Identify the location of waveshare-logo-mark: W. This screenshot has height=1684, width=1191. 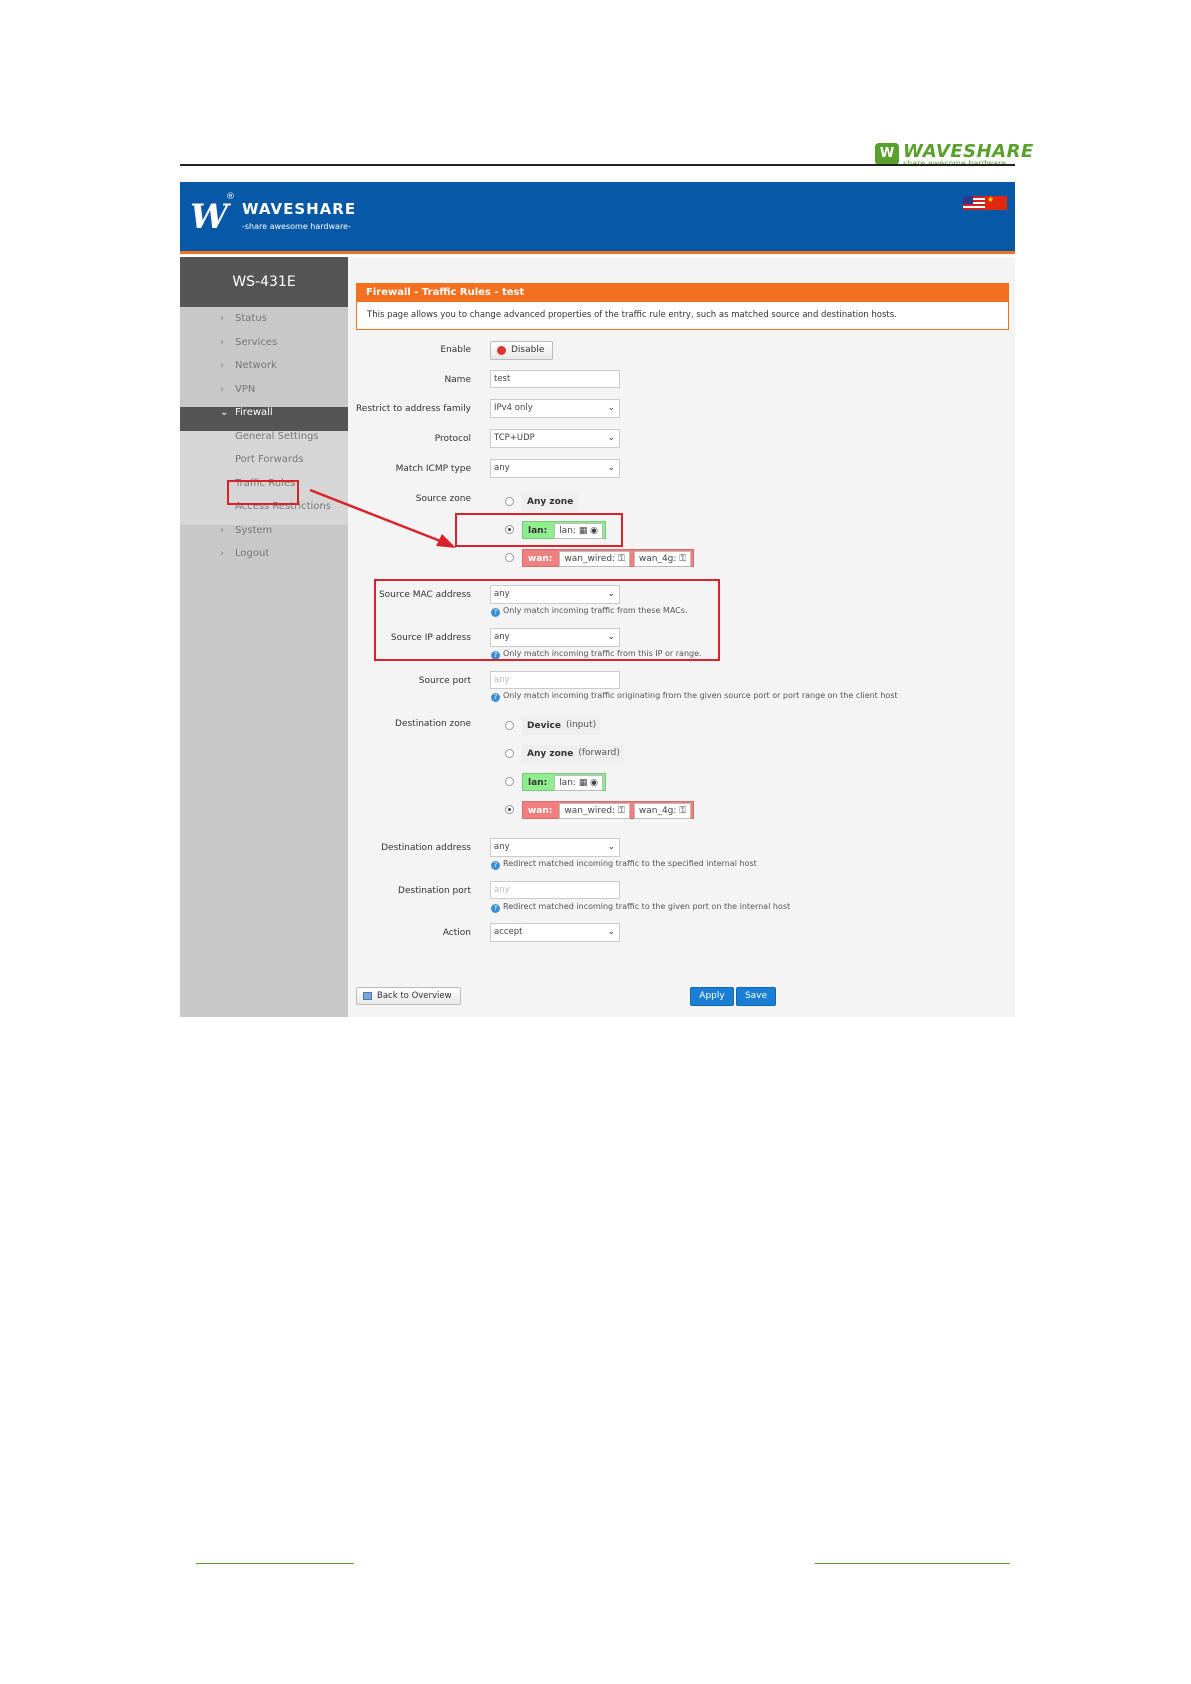
(887, 154).